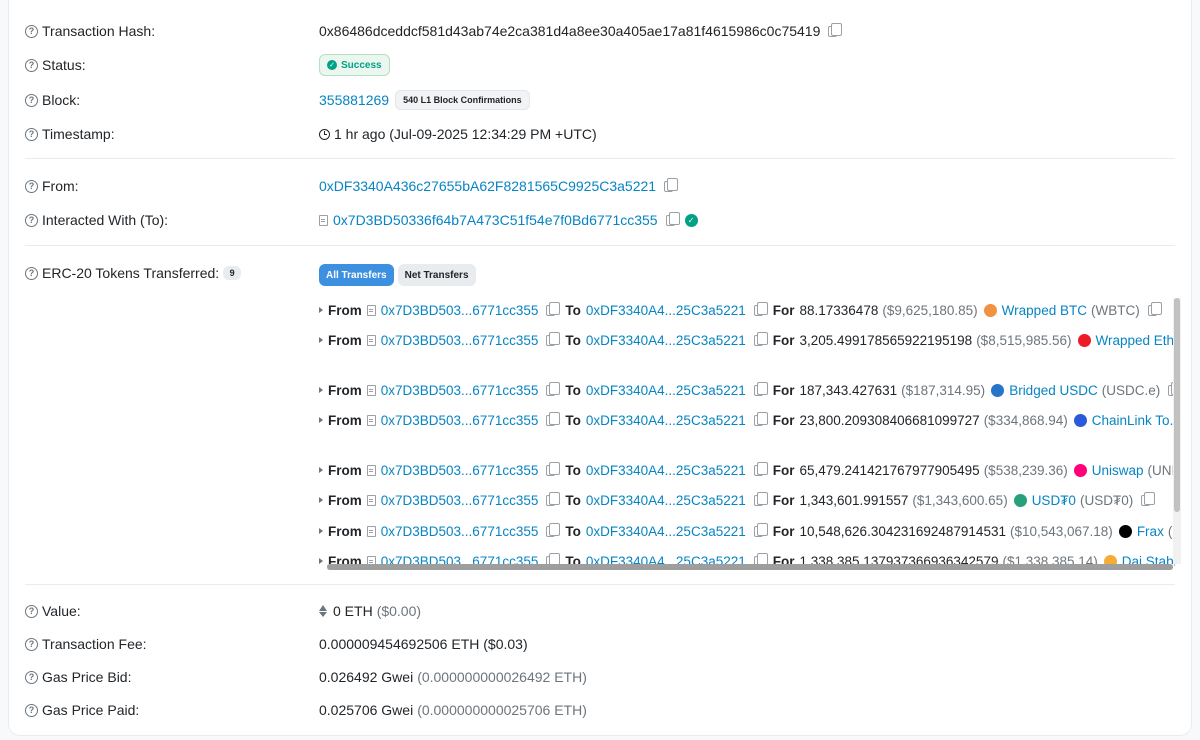 This screenshot has width=1200, height=740. What do you see at coordinates (436, 275) in the screenshot?
I see `tab-net-transfers: Net Transfers` at bounding box center [436, 275].